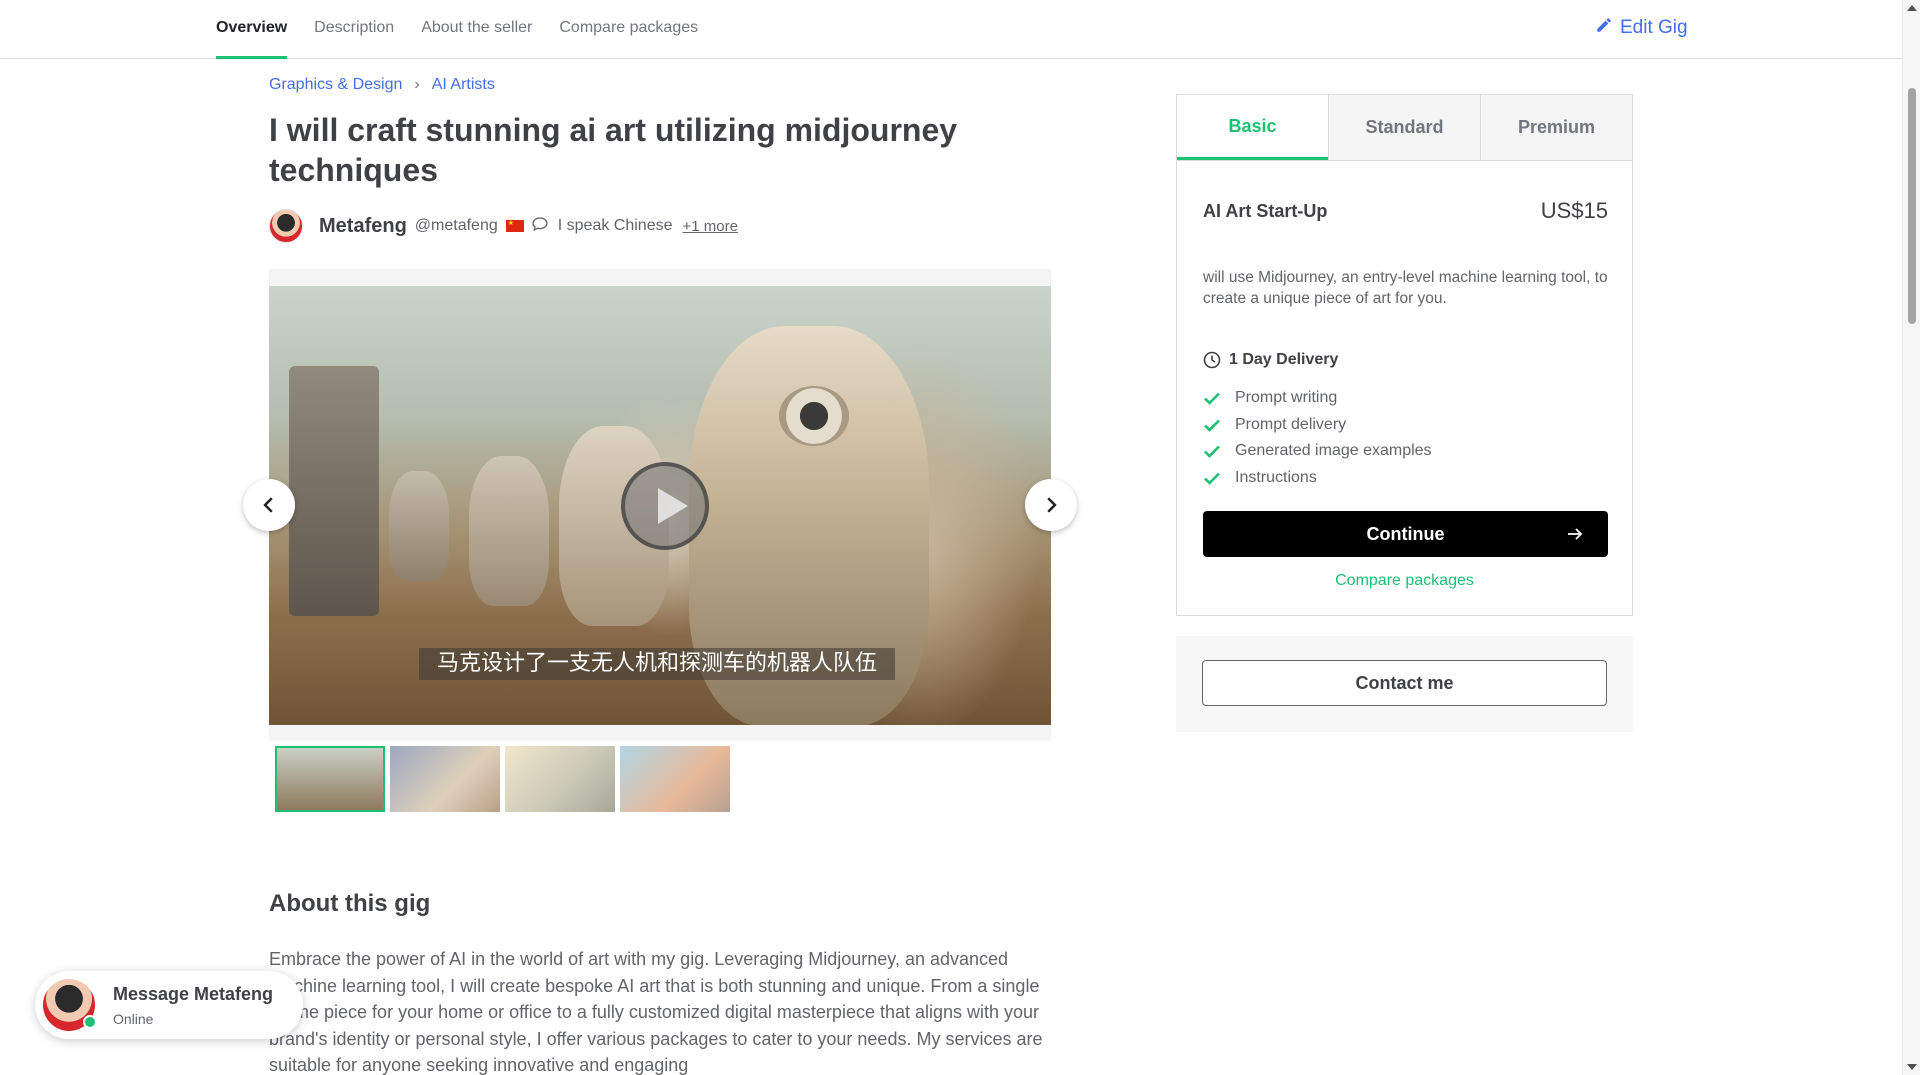  Describe the element at coordinates (417, 84) in the screenshot. I see `chevron-right-icon: ›` at that location.